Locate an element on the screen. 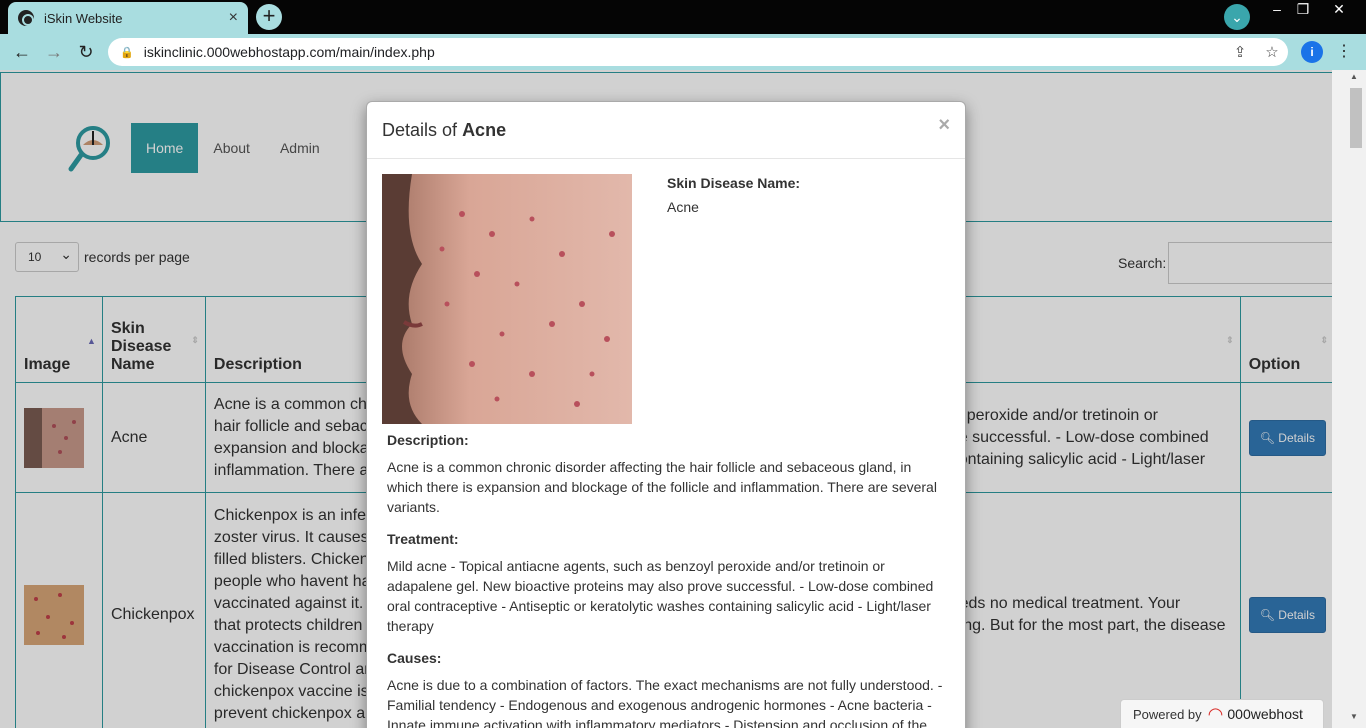  bookmark-star-icon: ☆ is located at coordinates (1272, 52).